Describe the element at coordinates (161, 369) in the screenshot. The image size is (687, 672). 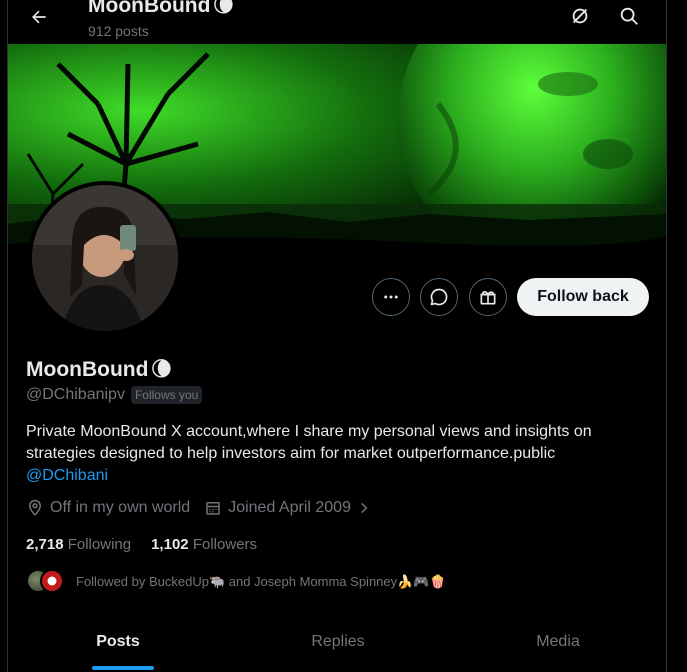
I see `profile-name-emoji: 🌘` at that location.